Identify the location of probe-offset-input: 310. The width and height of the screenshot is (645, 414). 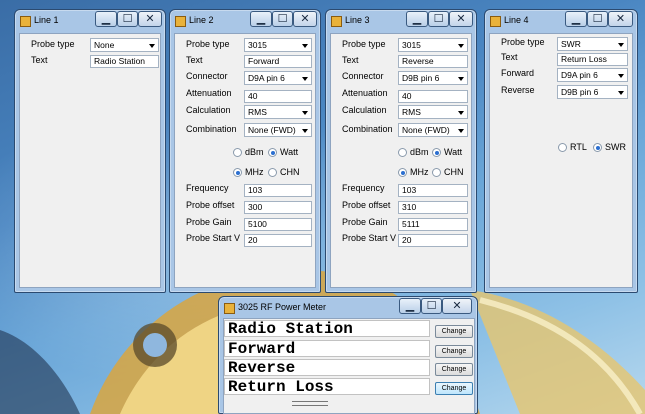
(433, 207).